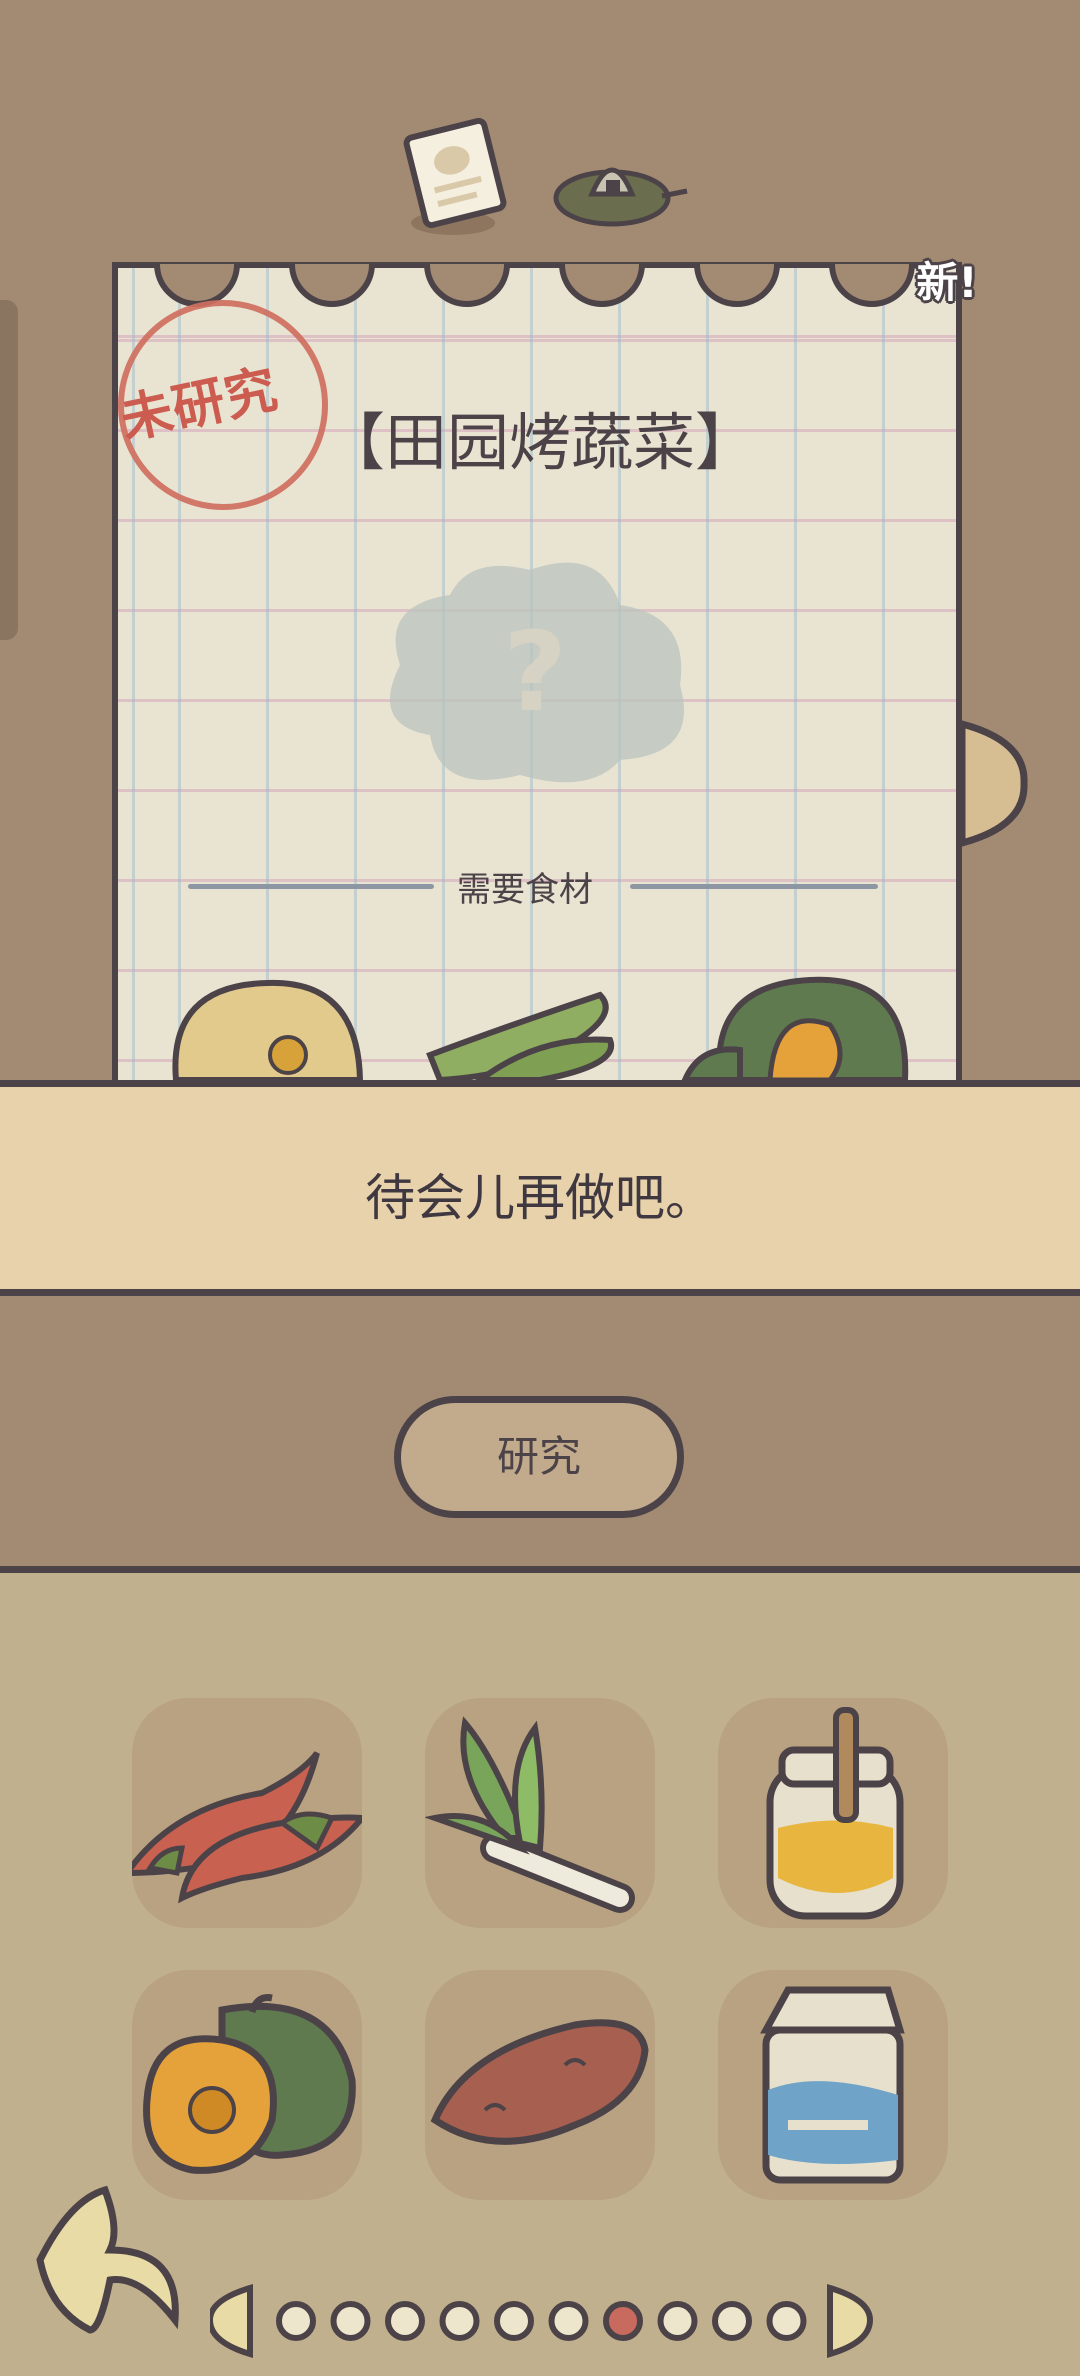 This screenshot has width=1080, height=2376. Describe the element at coordinates (947, 282) in the screenshot. I see `new-badge: 新!` at that location.